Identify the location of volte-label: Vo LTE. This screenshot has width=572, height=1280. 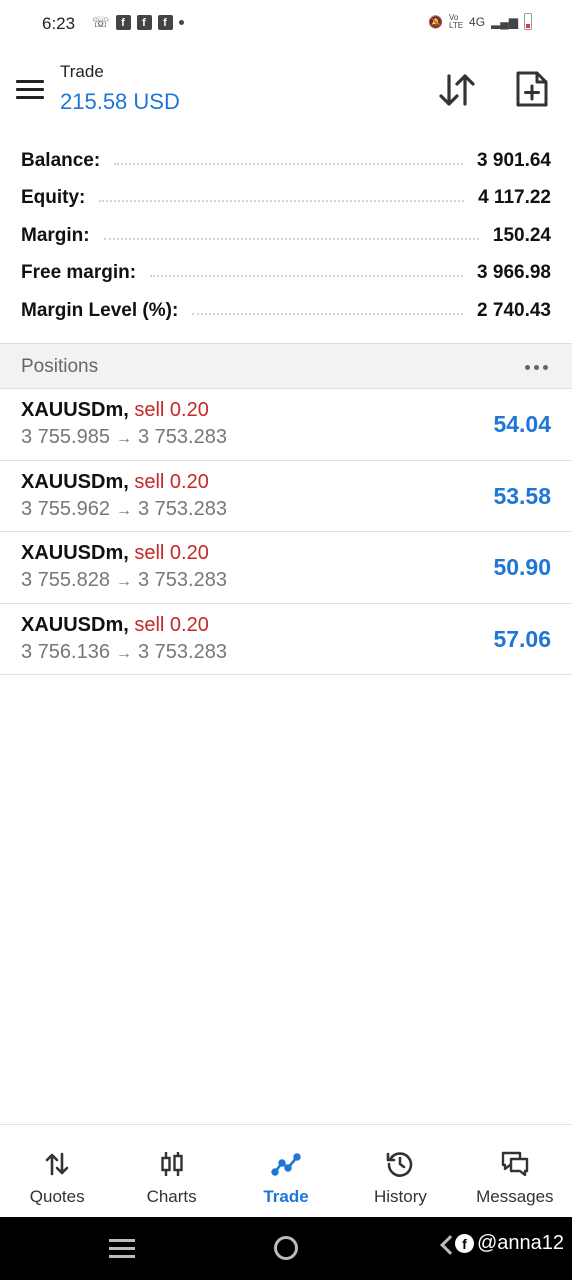
(456, 21).